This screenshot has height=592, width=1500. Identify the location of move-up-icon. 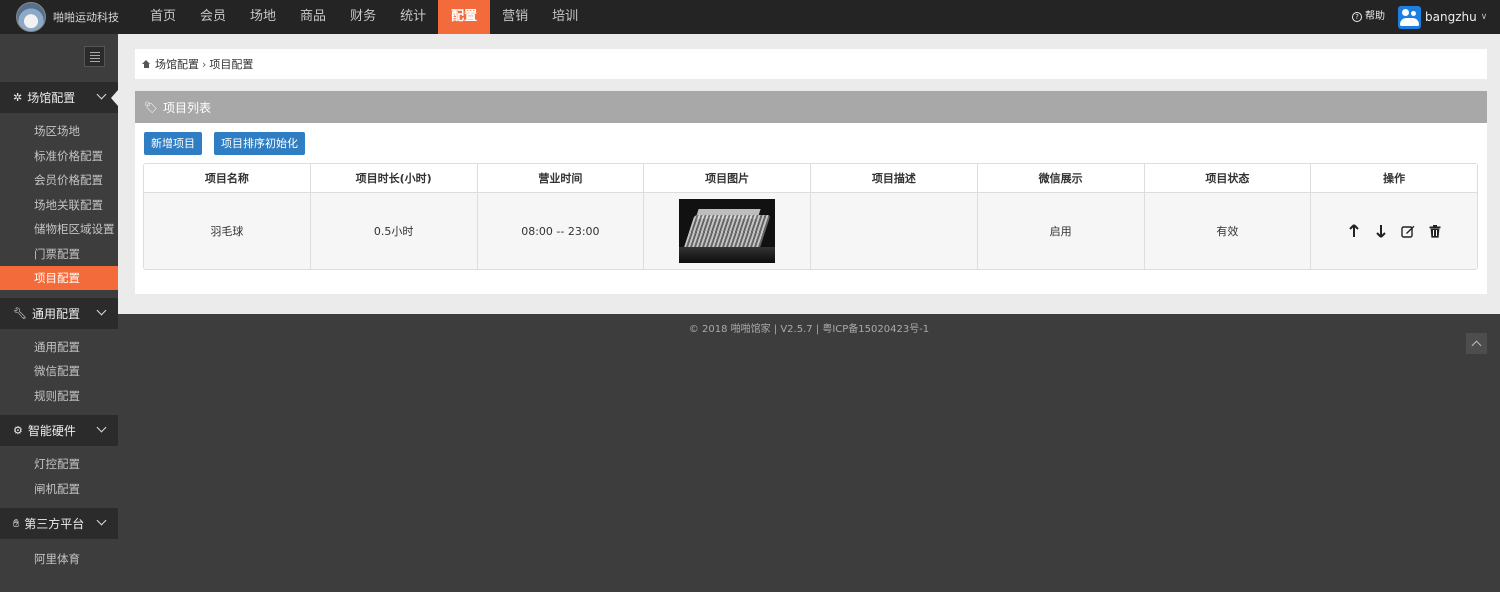
(1354, 231).